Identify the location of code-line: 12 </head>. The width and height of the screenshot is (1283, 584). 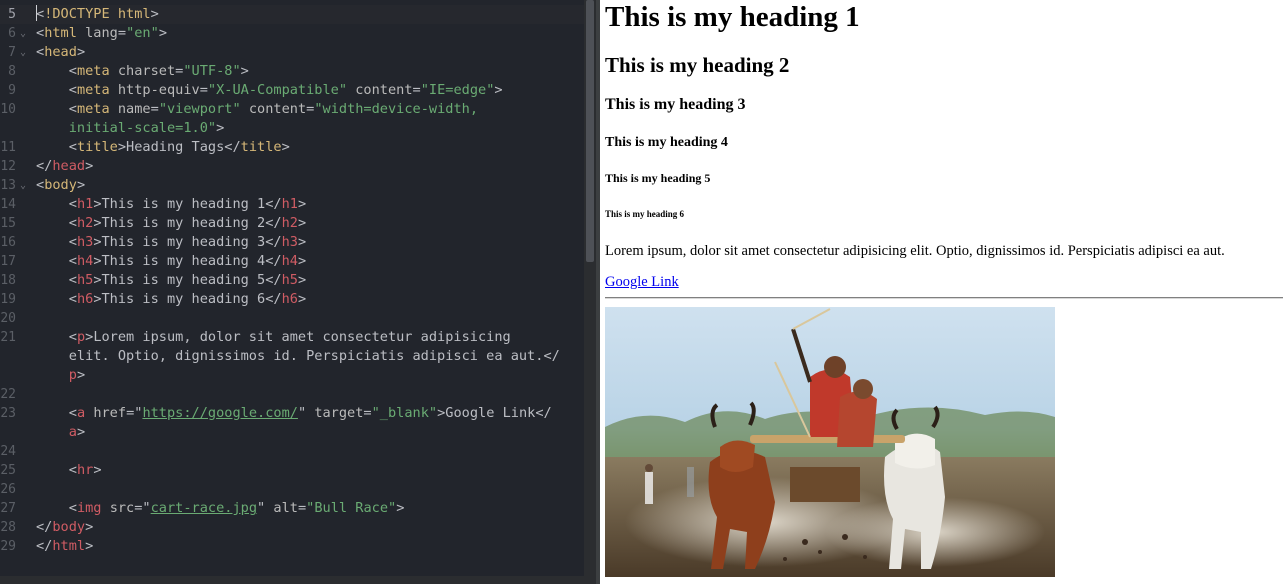
(292, 166).